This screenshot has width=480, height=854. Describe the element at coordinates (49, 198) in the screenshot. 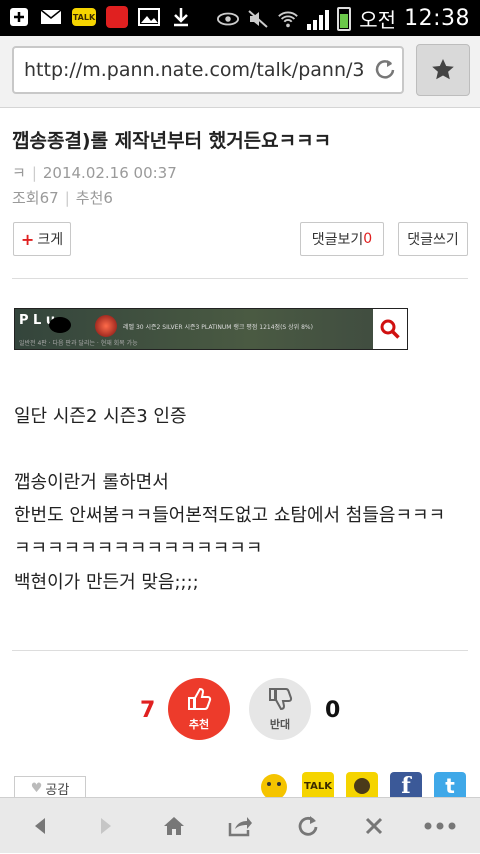

I see `views-count: 67` at that location.